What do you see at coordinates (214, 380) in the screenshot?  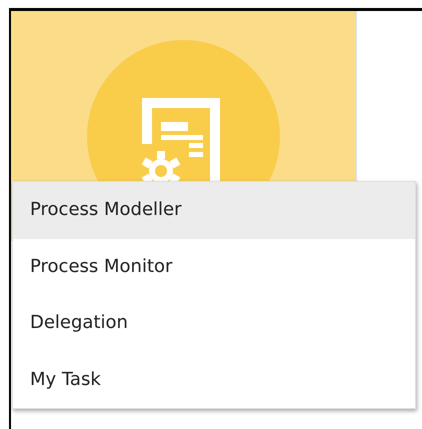 I see `menu-item: My Task` at bounding box center [214, 380].